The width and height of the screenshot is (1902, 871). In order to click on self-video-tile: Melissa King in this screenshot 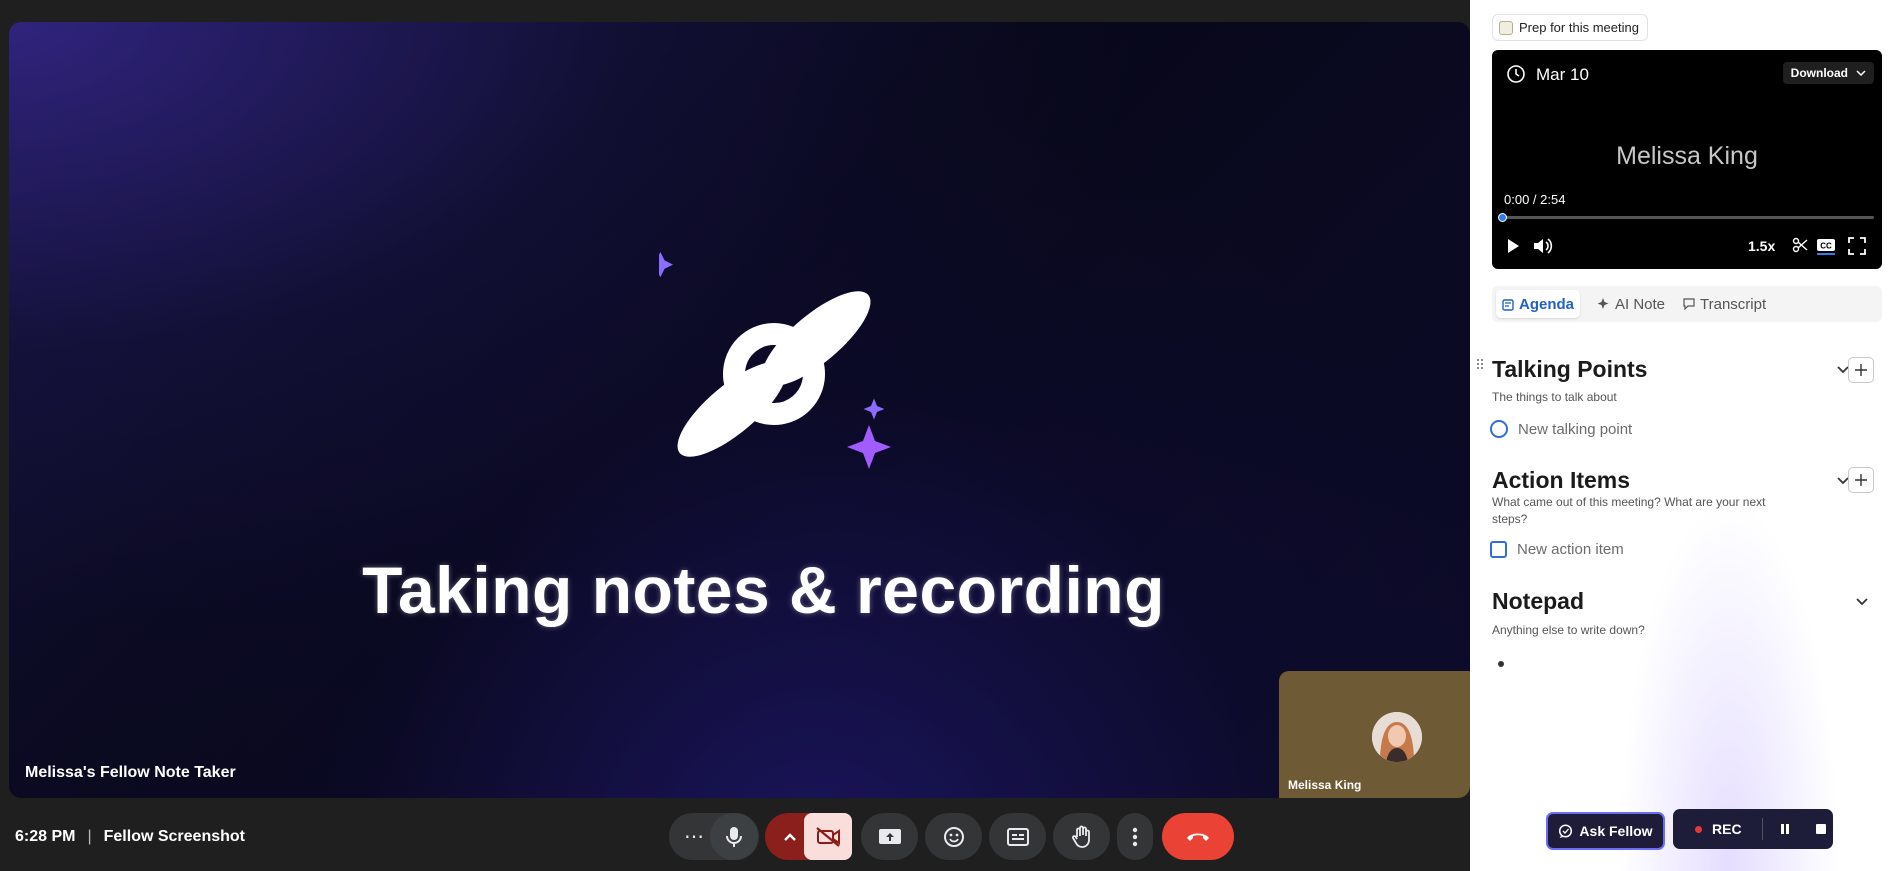, I will do `click(1374, 734)`.